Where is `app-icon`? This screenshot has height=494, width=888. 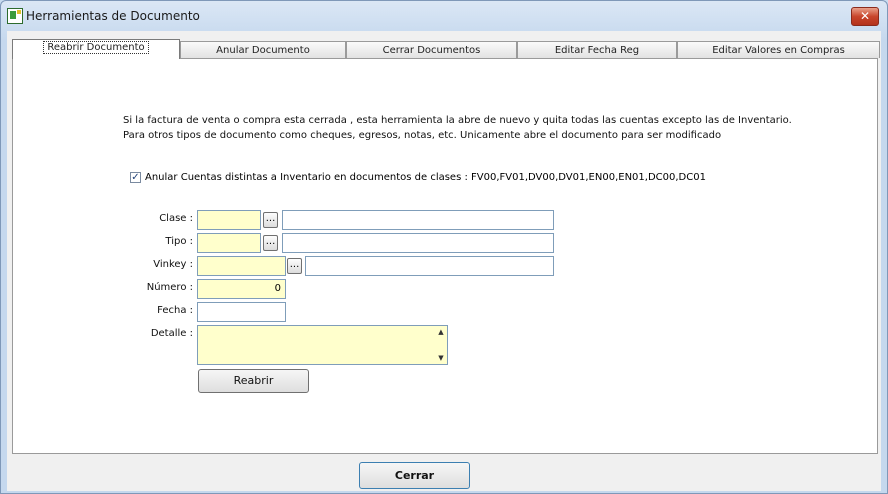 app-icon is located at coordinates (15, 16).